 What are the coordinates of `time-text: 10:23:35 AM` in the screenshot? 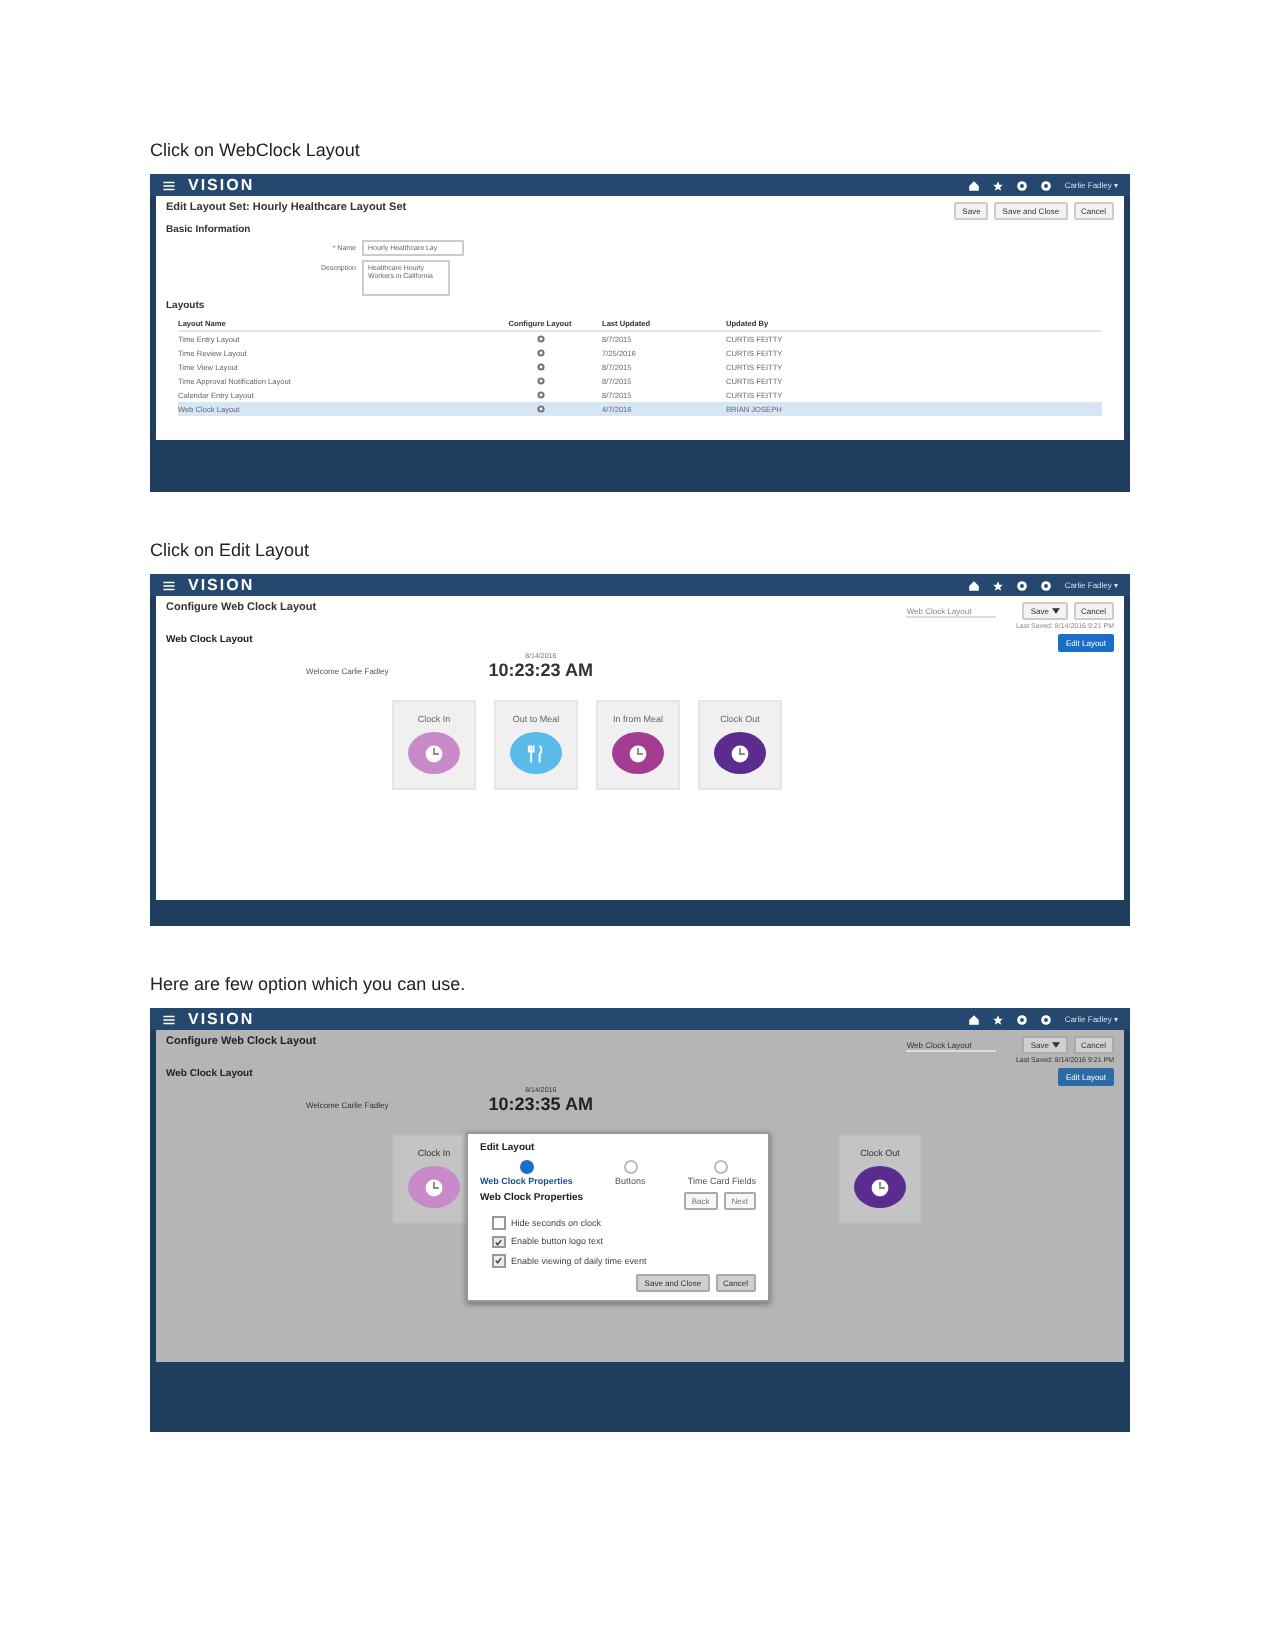 It's located at (540, 1104).